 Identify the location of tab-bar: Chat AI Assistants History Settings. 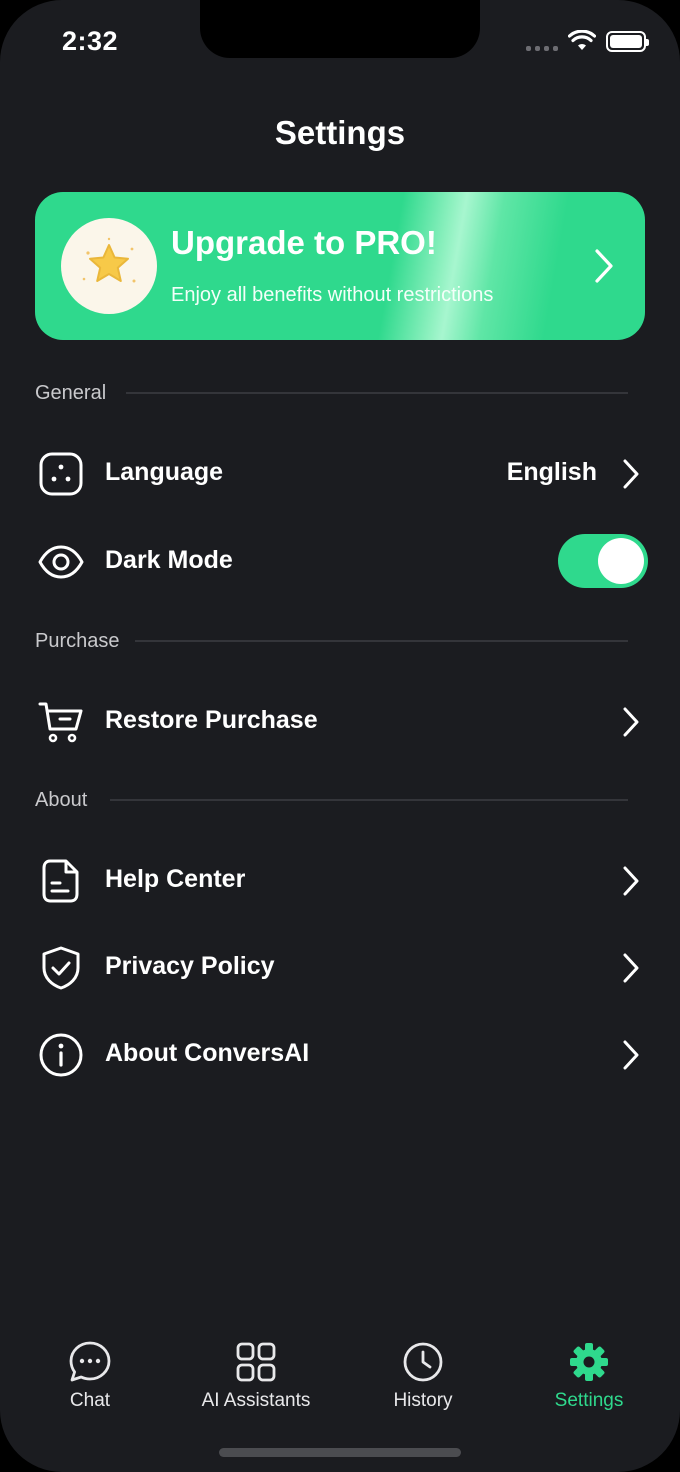
(340, 1377).